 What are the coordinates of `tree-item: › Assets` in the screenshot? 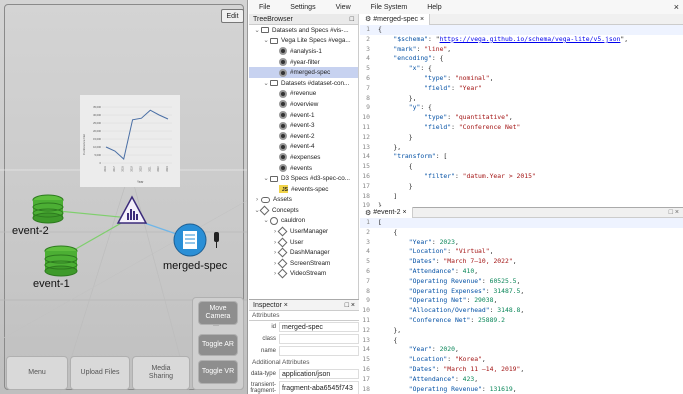 It's located at (303, 200).